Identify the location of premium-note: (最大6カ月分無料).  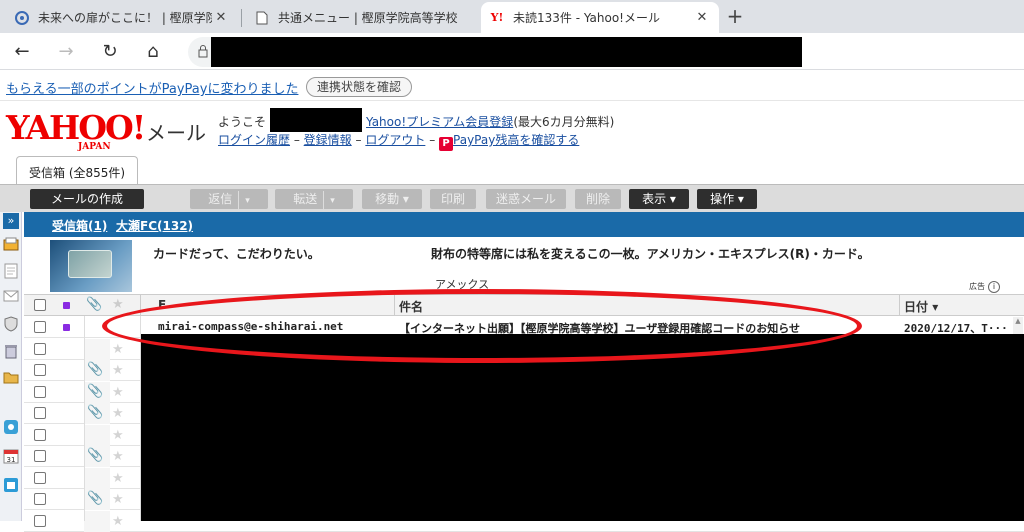
(564, 122).